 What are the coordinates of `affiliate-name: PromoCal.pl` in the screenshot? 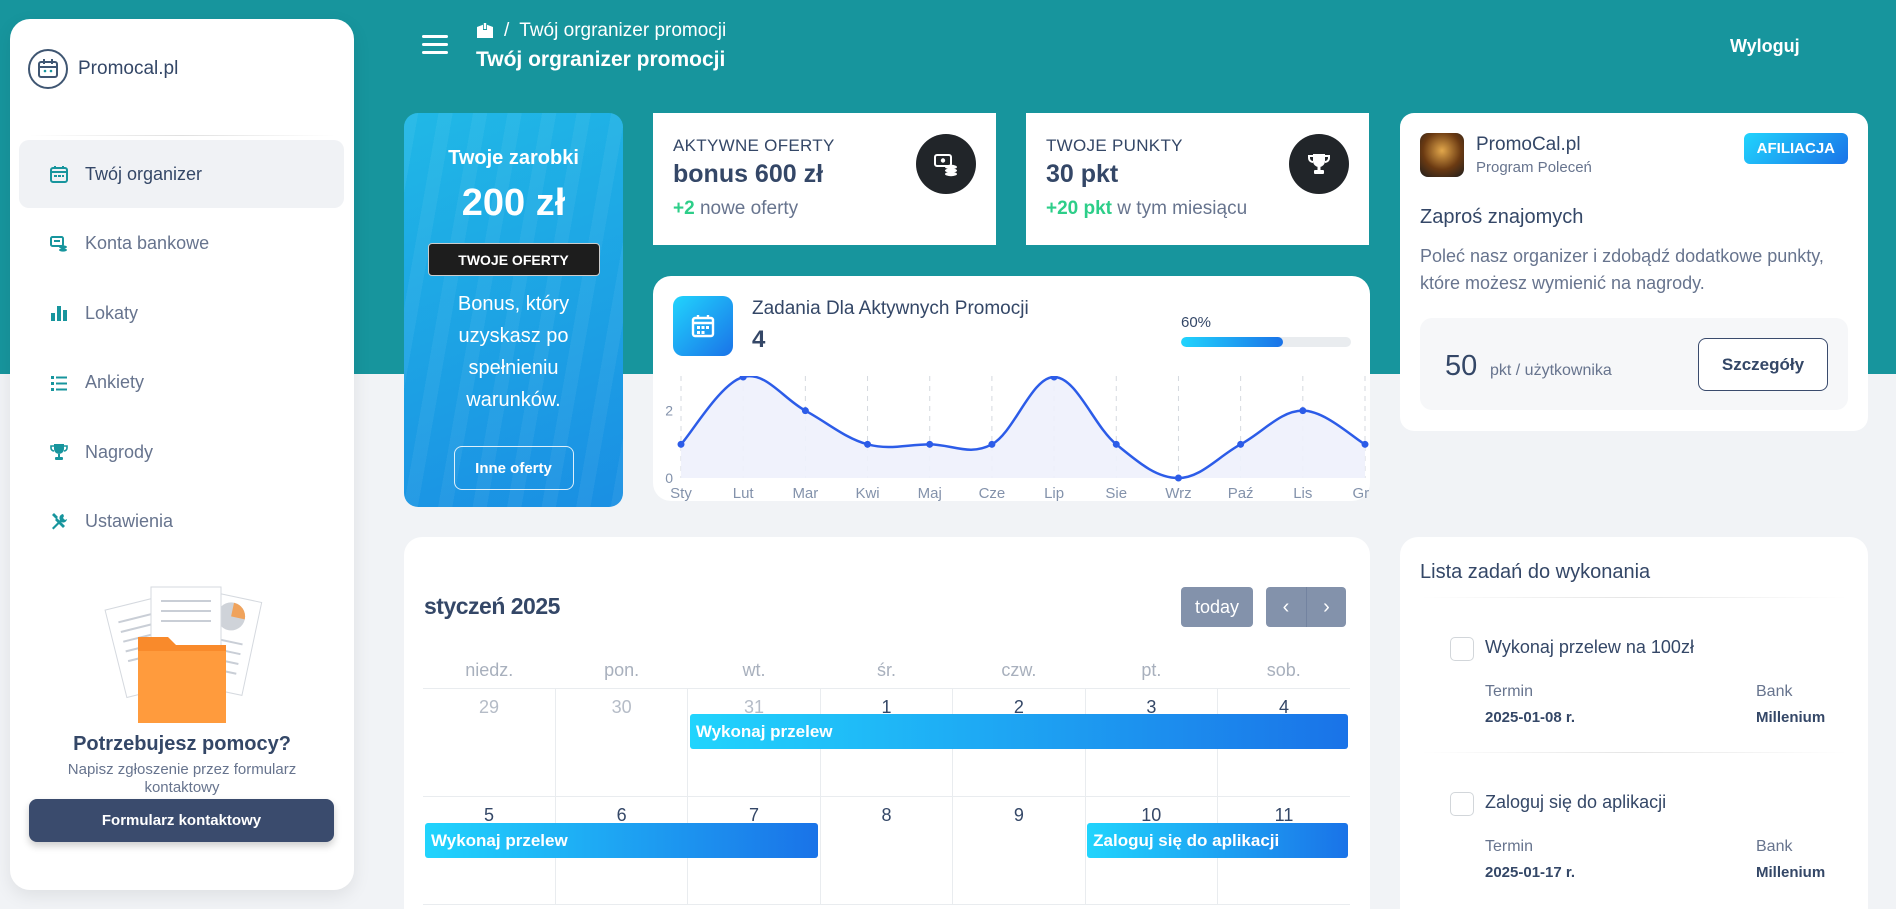 It's located at (1528, 144).